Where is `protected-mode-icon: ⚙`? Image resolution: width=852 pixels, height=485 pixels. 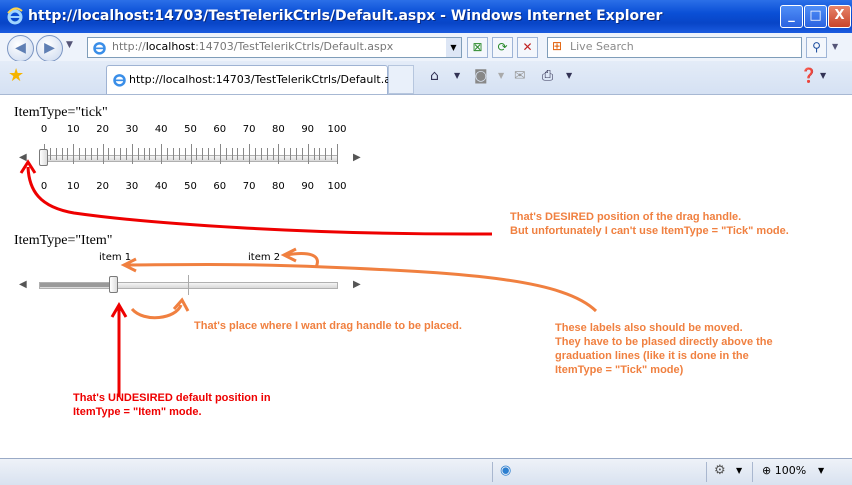 protected-mode-icon: ⚙ is located at coordinates (720, 470).